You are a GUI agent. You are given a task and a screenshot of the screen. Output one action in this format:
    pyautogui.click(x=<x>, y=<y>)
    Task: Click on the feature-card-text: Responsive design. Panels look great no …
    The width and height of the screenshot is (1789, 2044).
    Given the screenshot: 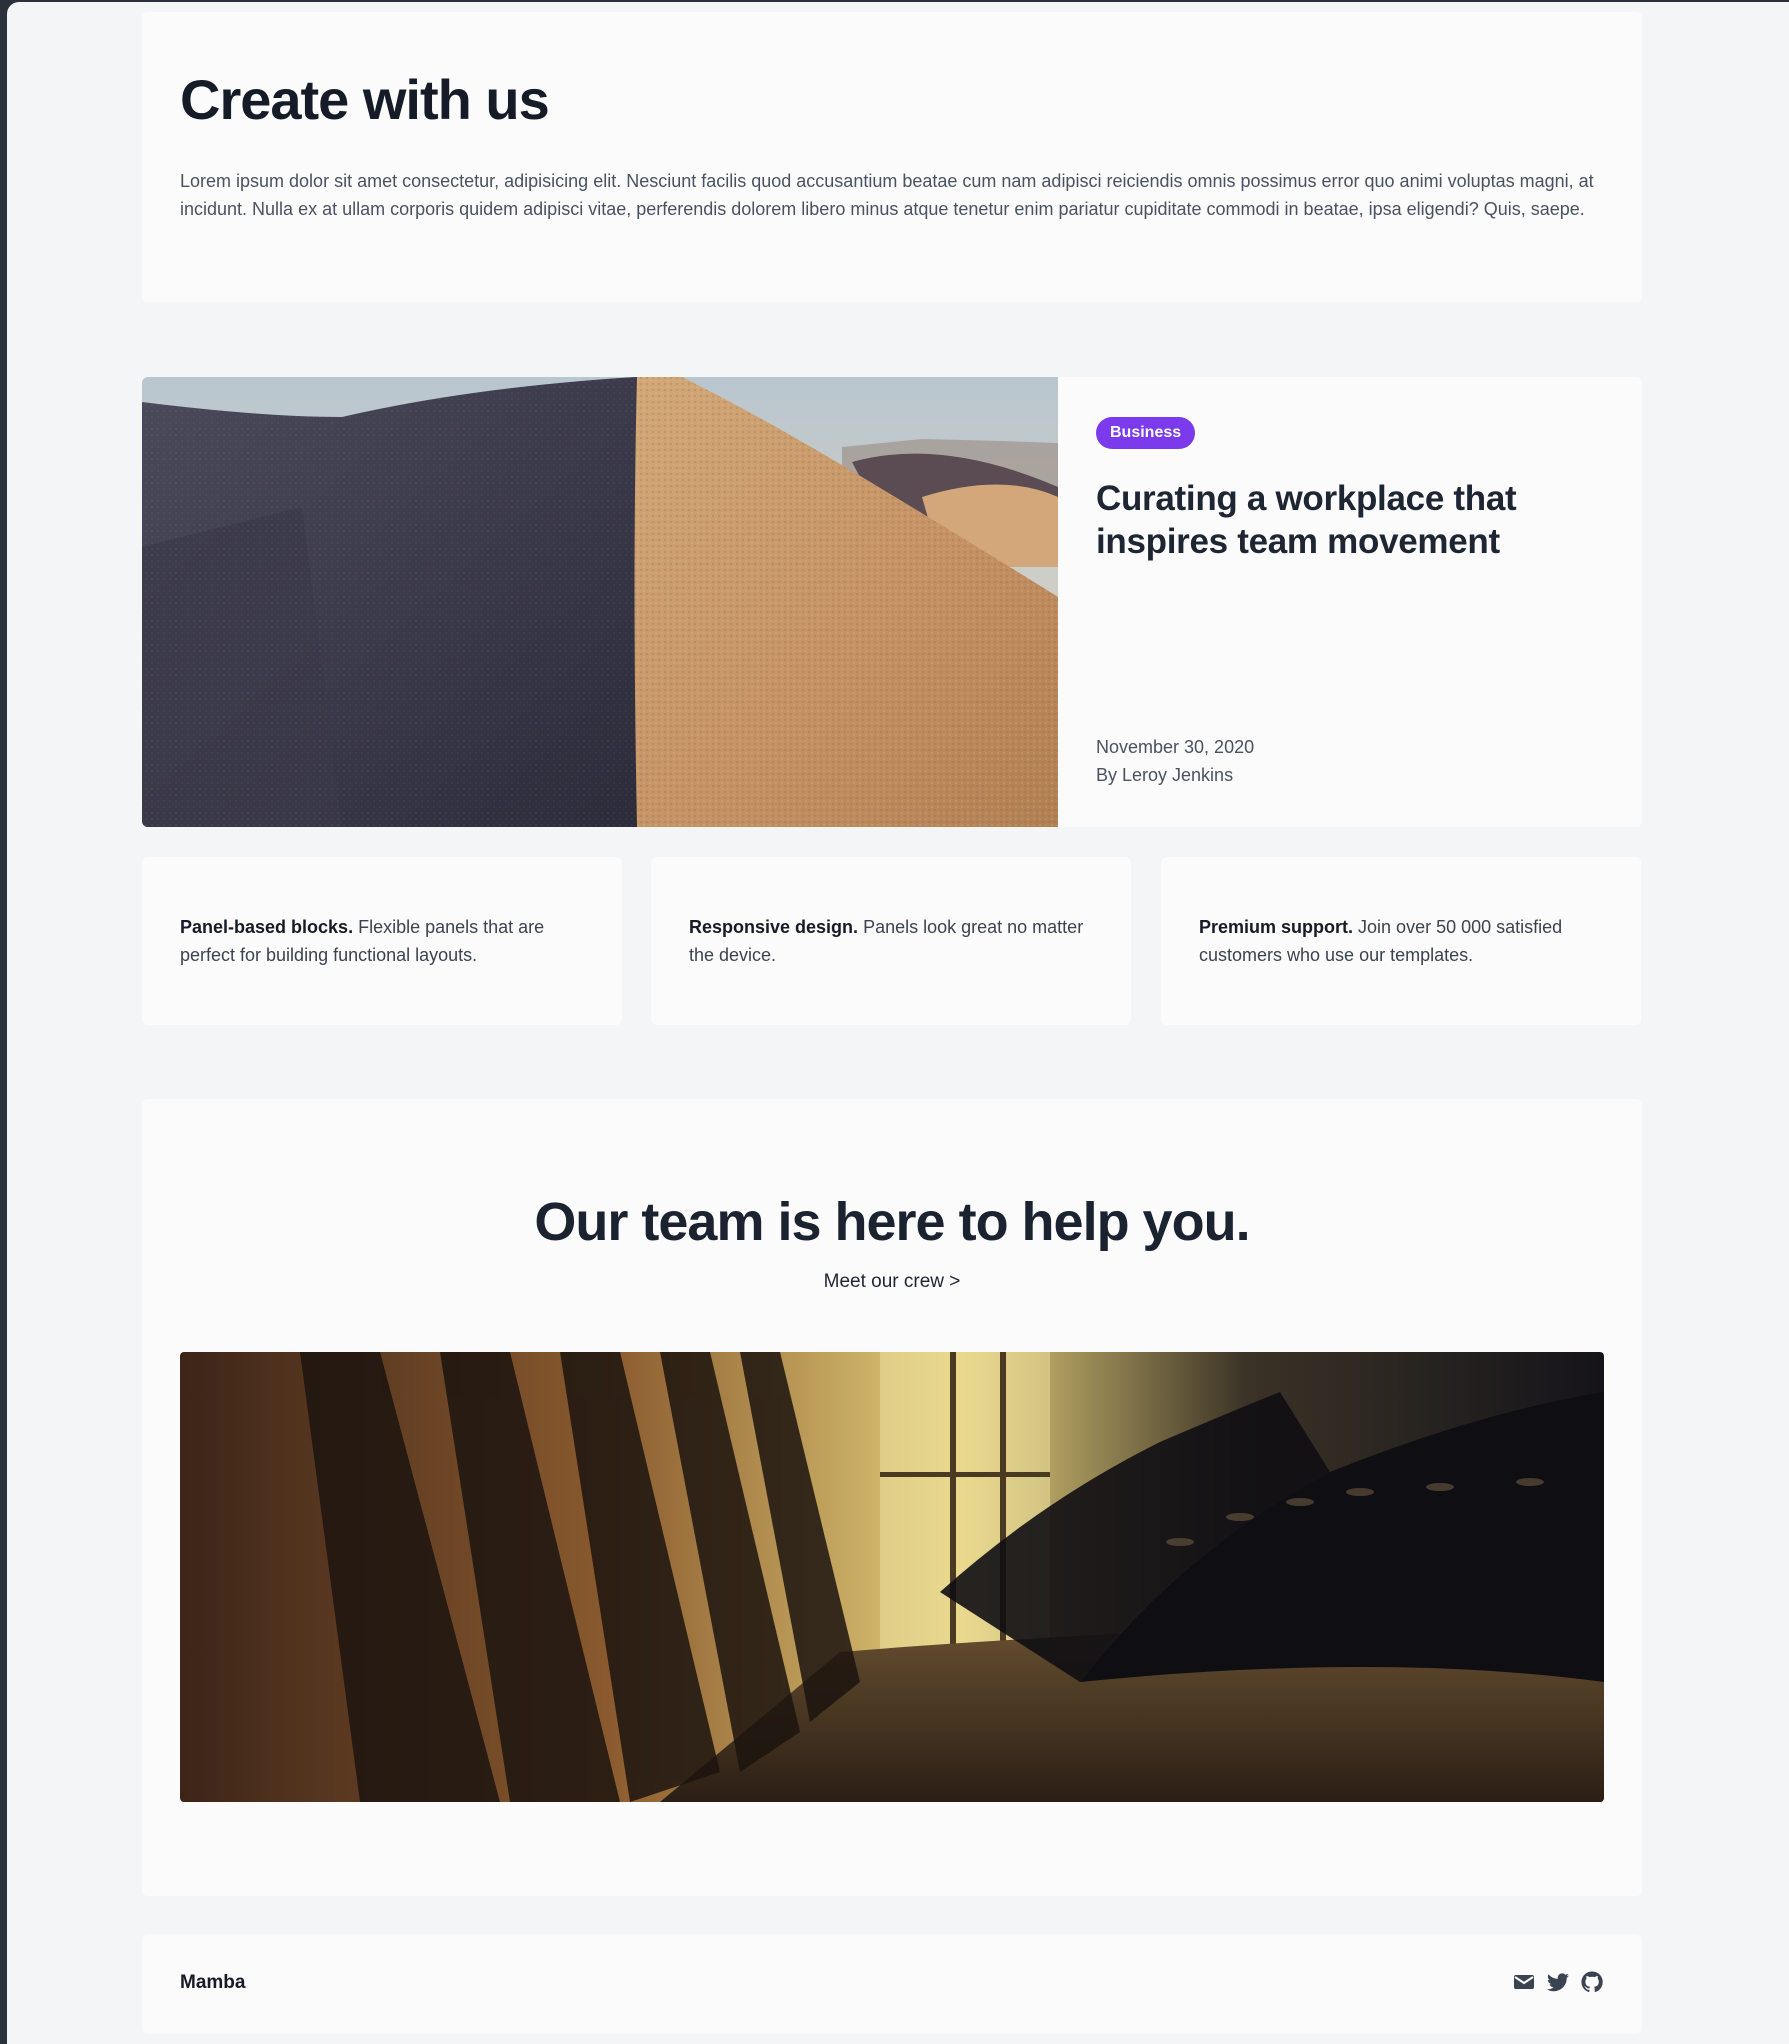 What is the action you would take?
    pyautogui.click(x=891, y=941)
    